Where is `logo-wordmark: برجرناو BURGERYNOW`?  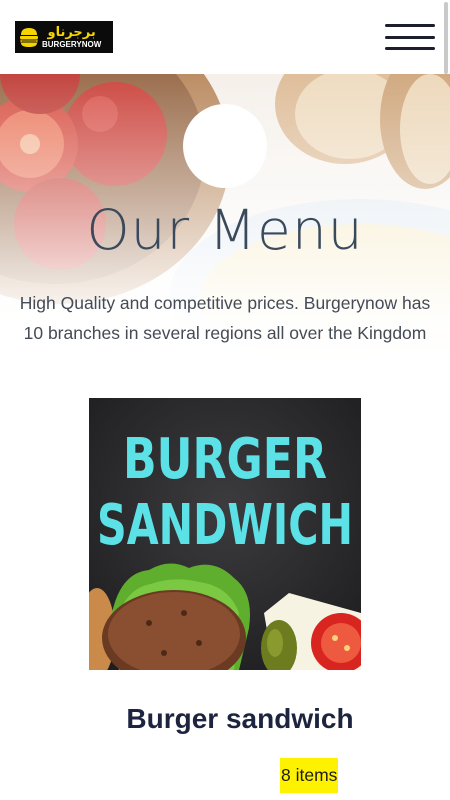 logo-wordmark: برجرناو BURGERYNOW is located at coordinates (71, 37).